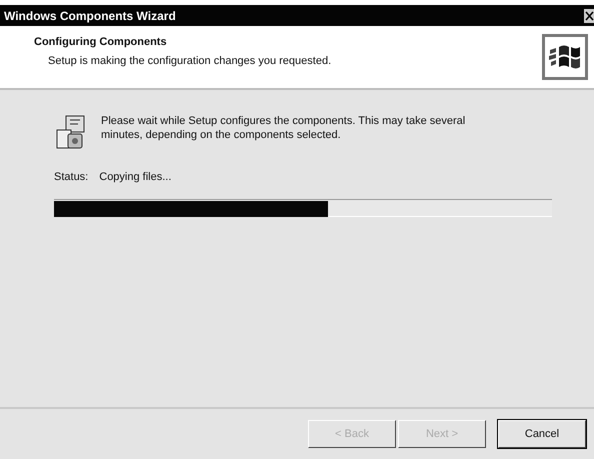 This screenshot has width=594, height=459. Describe the element at coordinates (565, 57) in the screenshot. I see `windows-logo-icon` at that location.